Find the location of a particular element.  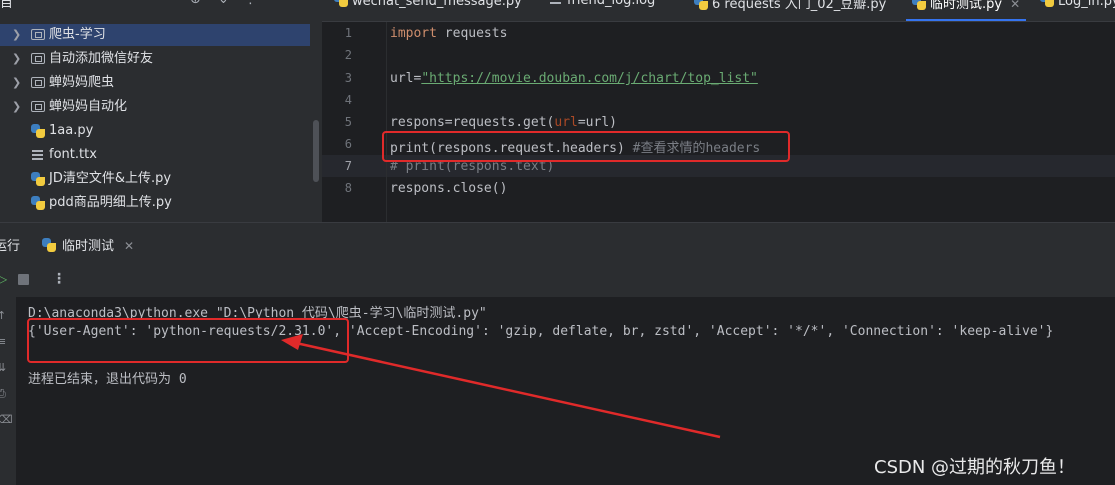

scroll-end-icon: ⇊ is located at coordinates (3, 367).